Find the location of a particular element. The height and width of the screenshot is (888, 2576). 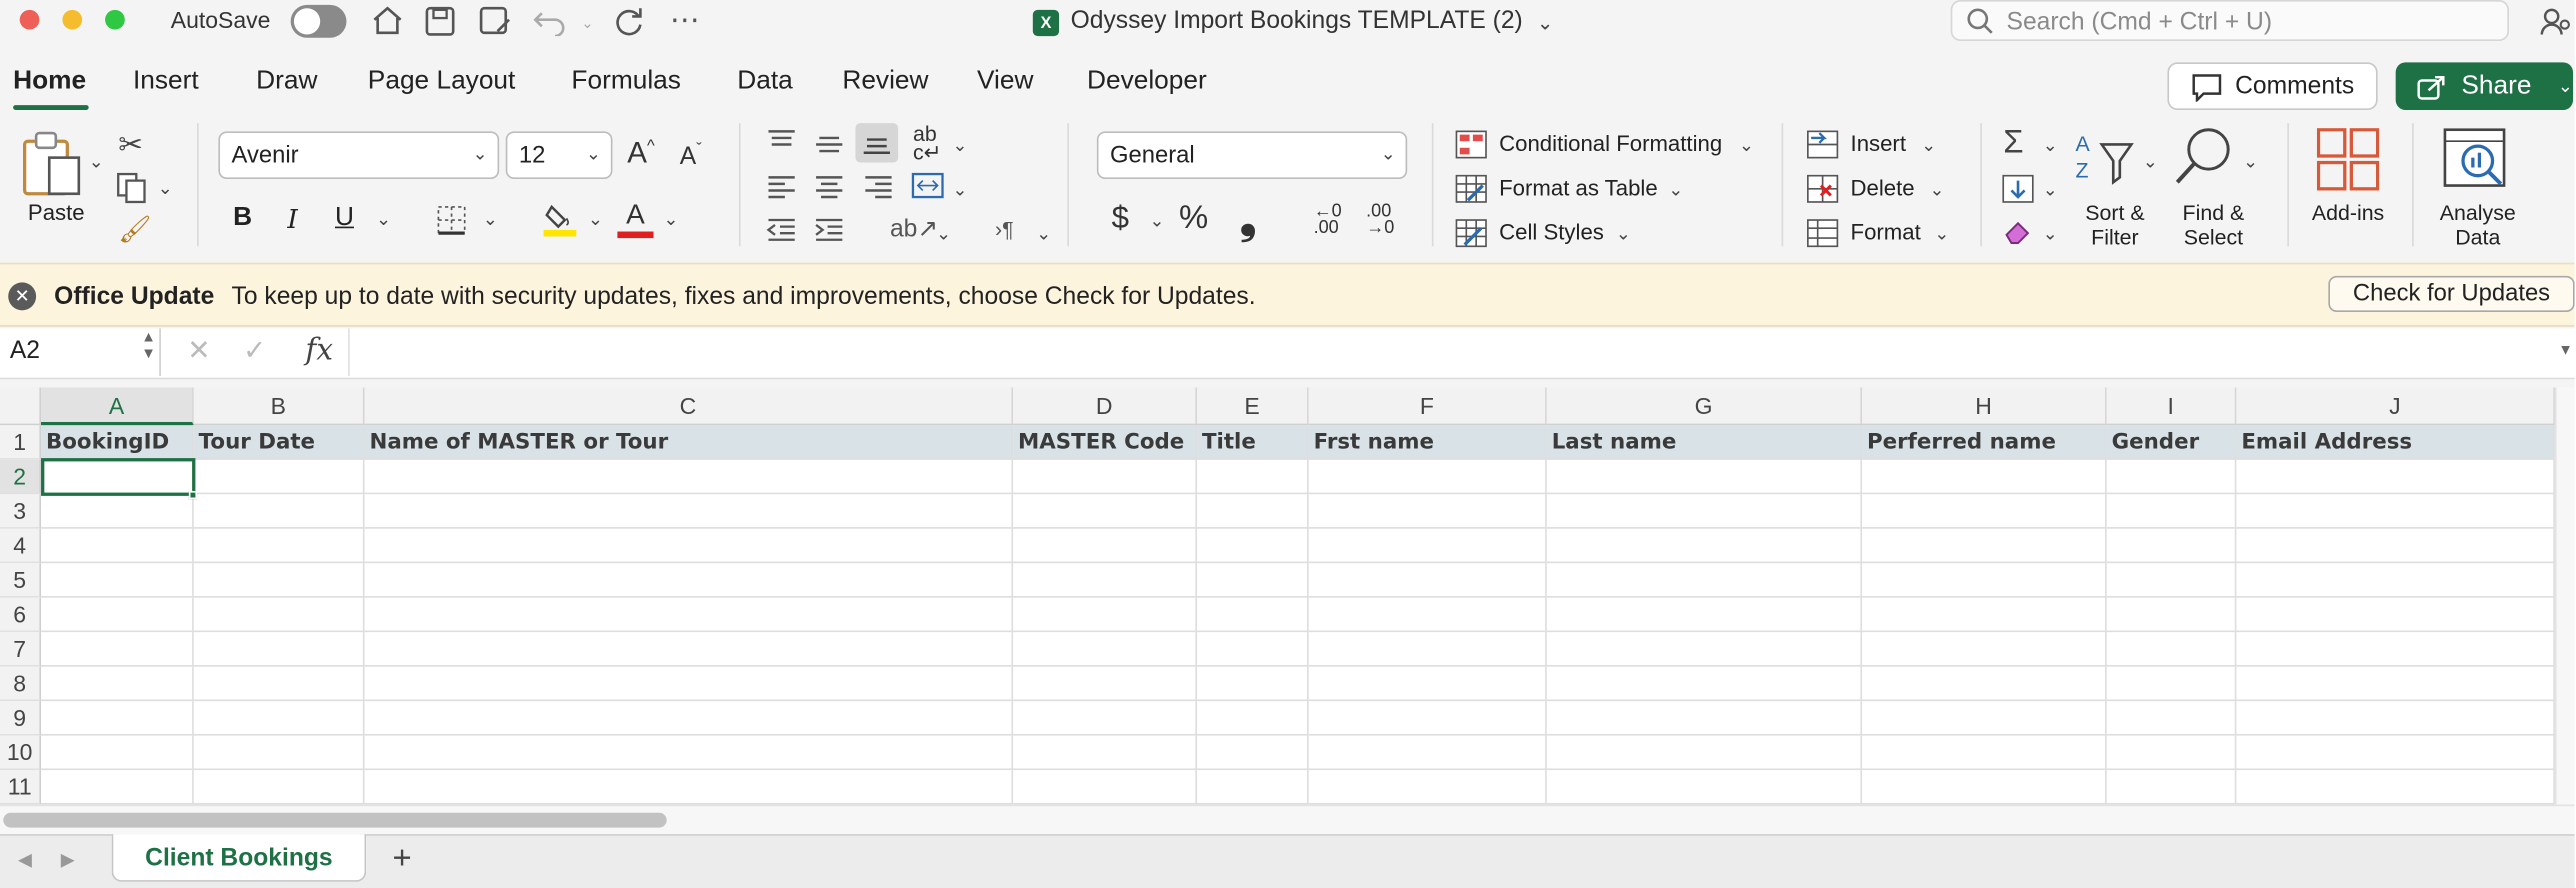

cell-h6 is located at coordinates (1984, 615).